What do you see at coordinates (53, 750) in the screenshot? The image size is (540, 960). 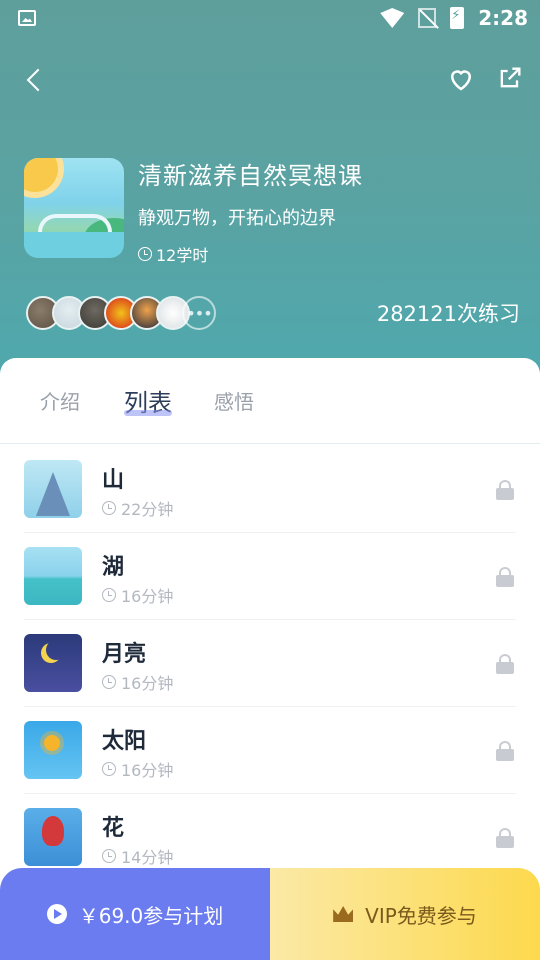 I see `sun-thumbnail` at bounding box center [53, 750].